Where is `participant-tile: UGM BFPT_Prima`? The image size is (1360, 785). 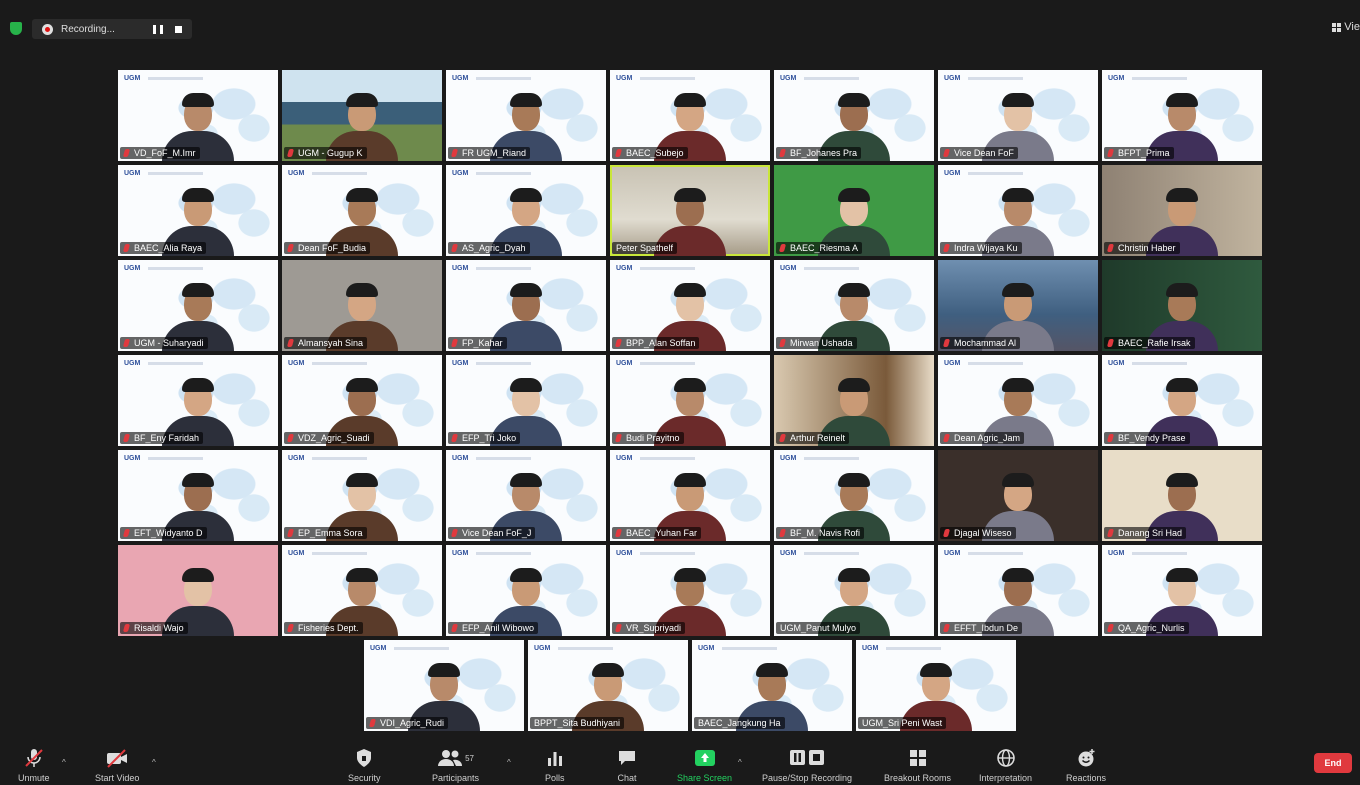 participant-tile: UGM BFPT_Prima is located at coordinates (1182, 115).